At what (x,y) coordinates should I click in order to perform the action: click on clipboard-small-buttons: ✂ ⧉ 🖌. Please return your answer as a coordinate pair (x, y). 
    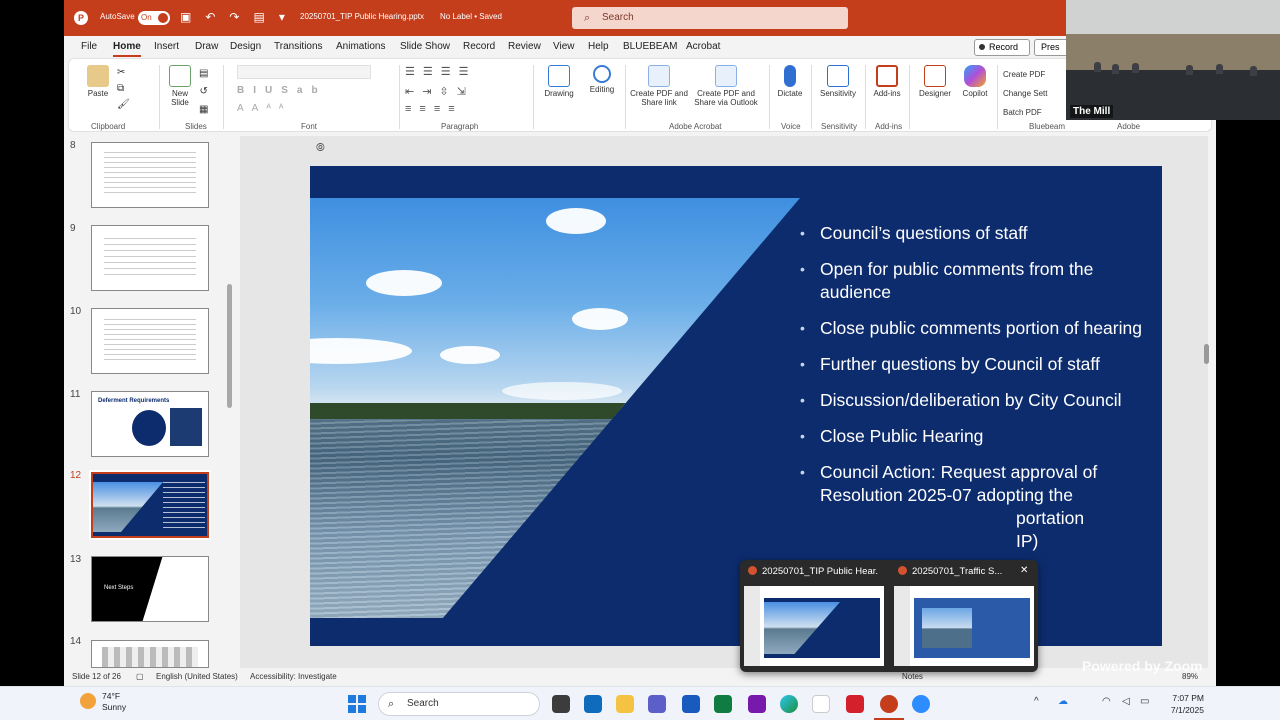
    Looking at the image, I should click on (123, 89).